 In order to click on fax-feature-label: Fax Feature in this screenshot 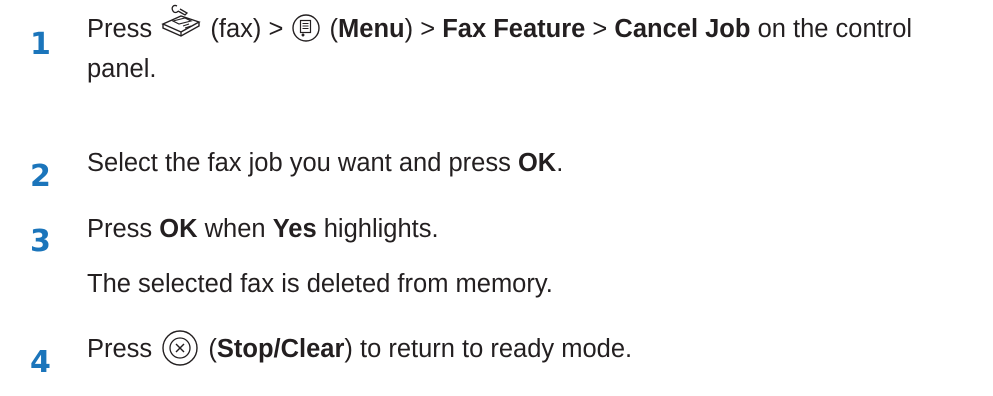, I will do `click(514, 29)`.